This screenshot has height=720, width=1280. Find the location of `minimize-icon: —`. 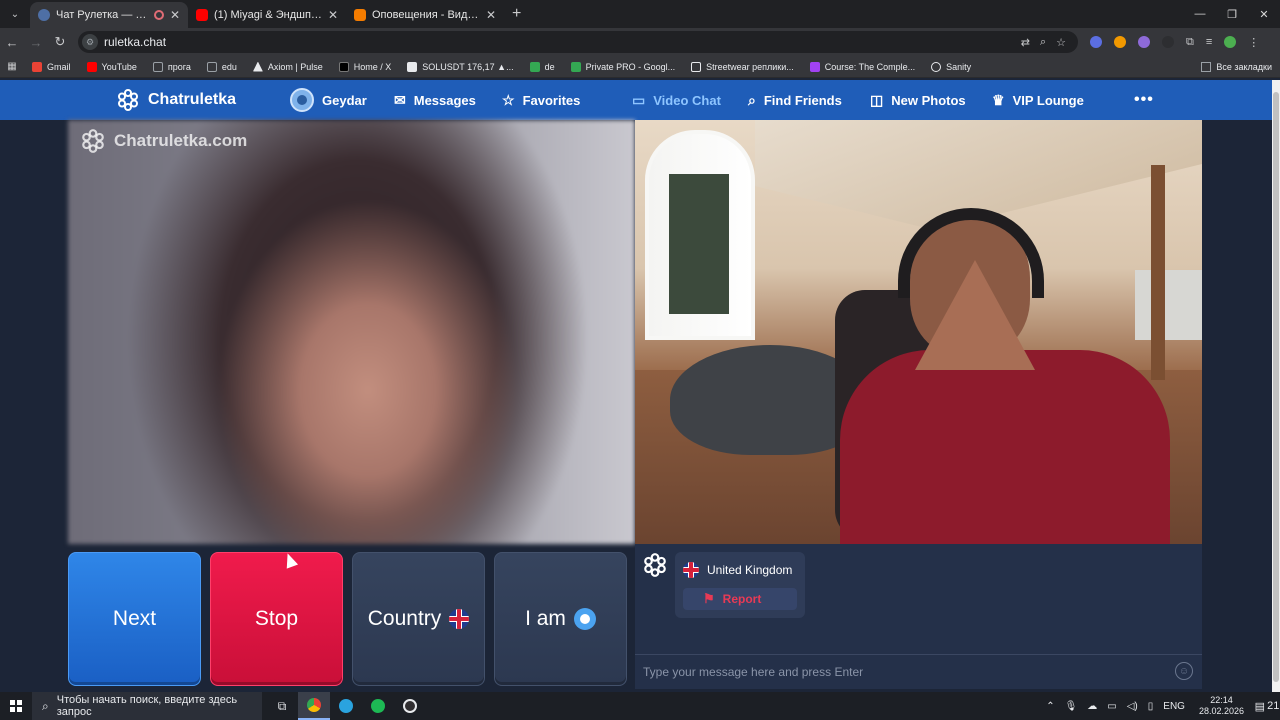

minimize-icon: — is located at coordinates (1200, 14).